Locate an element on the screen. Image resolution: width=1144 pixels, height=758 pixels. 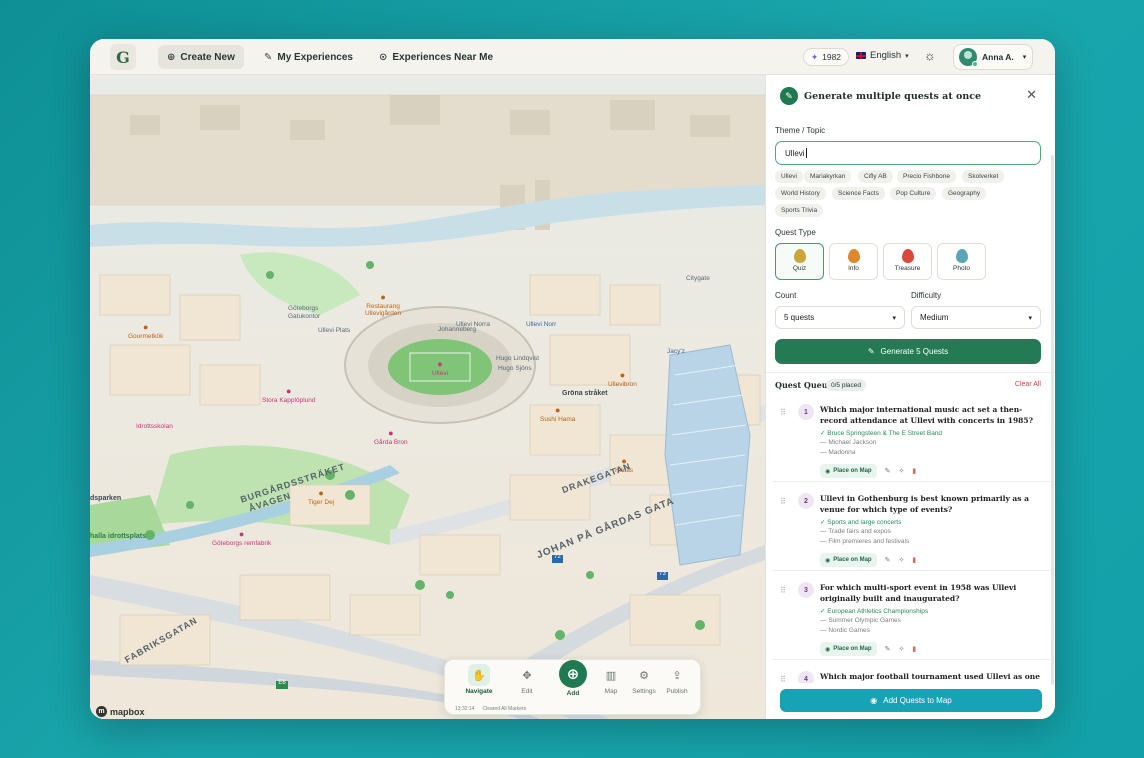
quest-type-photo: Photo is located at coordinates (961, 261).